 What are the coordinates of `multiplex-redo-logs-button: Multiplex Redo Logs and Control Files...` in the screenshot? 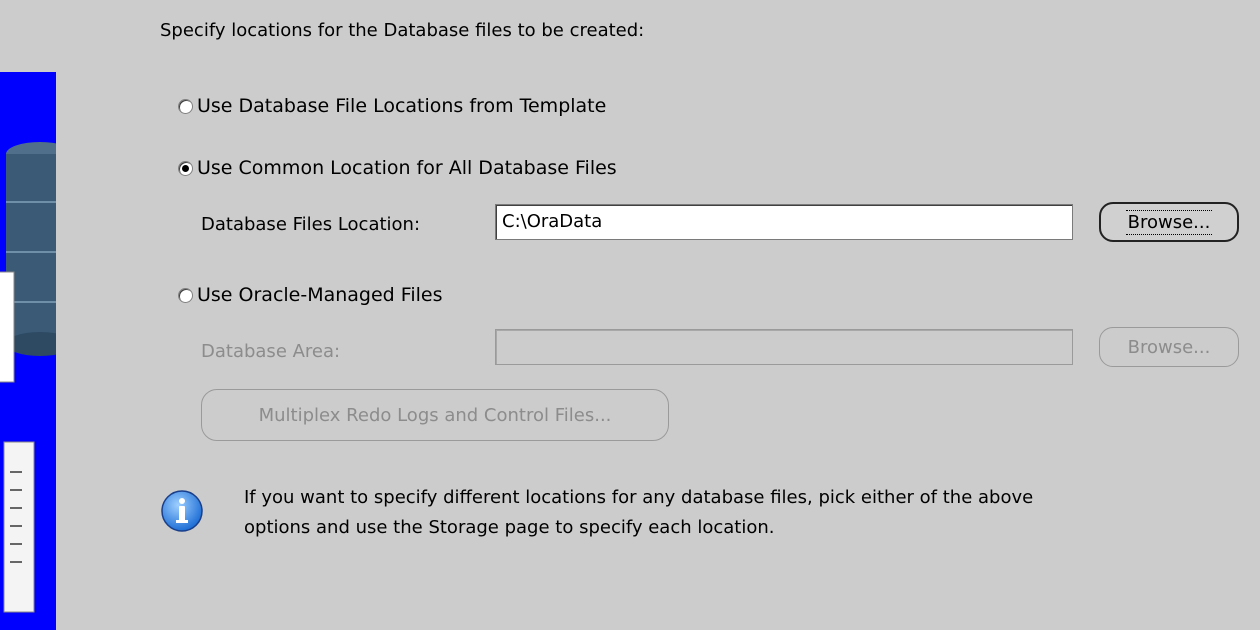 It's located at (435, 415).